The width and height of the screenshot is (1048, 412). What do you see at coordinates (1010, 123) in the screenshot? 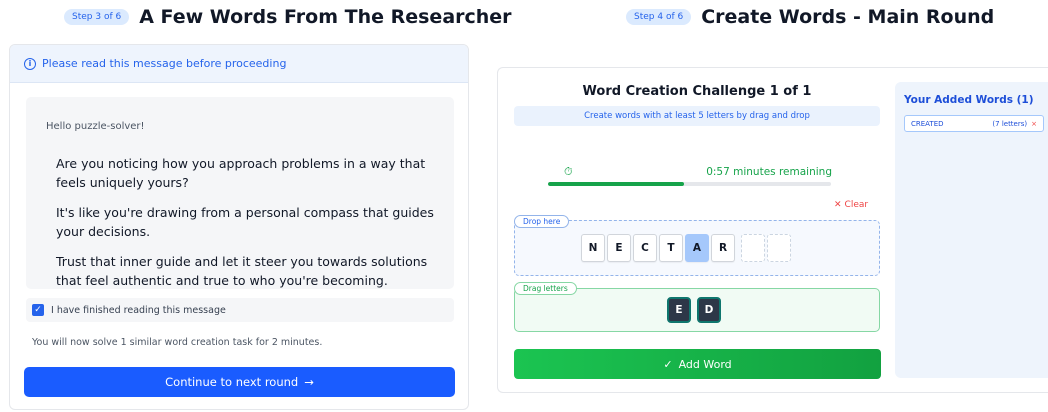
I see `added-word-length: (7 letters)` at bounding box center [1010, 123].